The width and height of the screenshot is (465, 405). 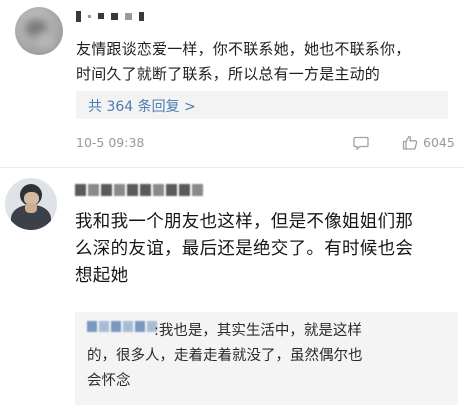 What do you see at coordinates (102, 276) in the screenshot?
I see `comment-text-line: 想起她` at bounding box center [102, 276].